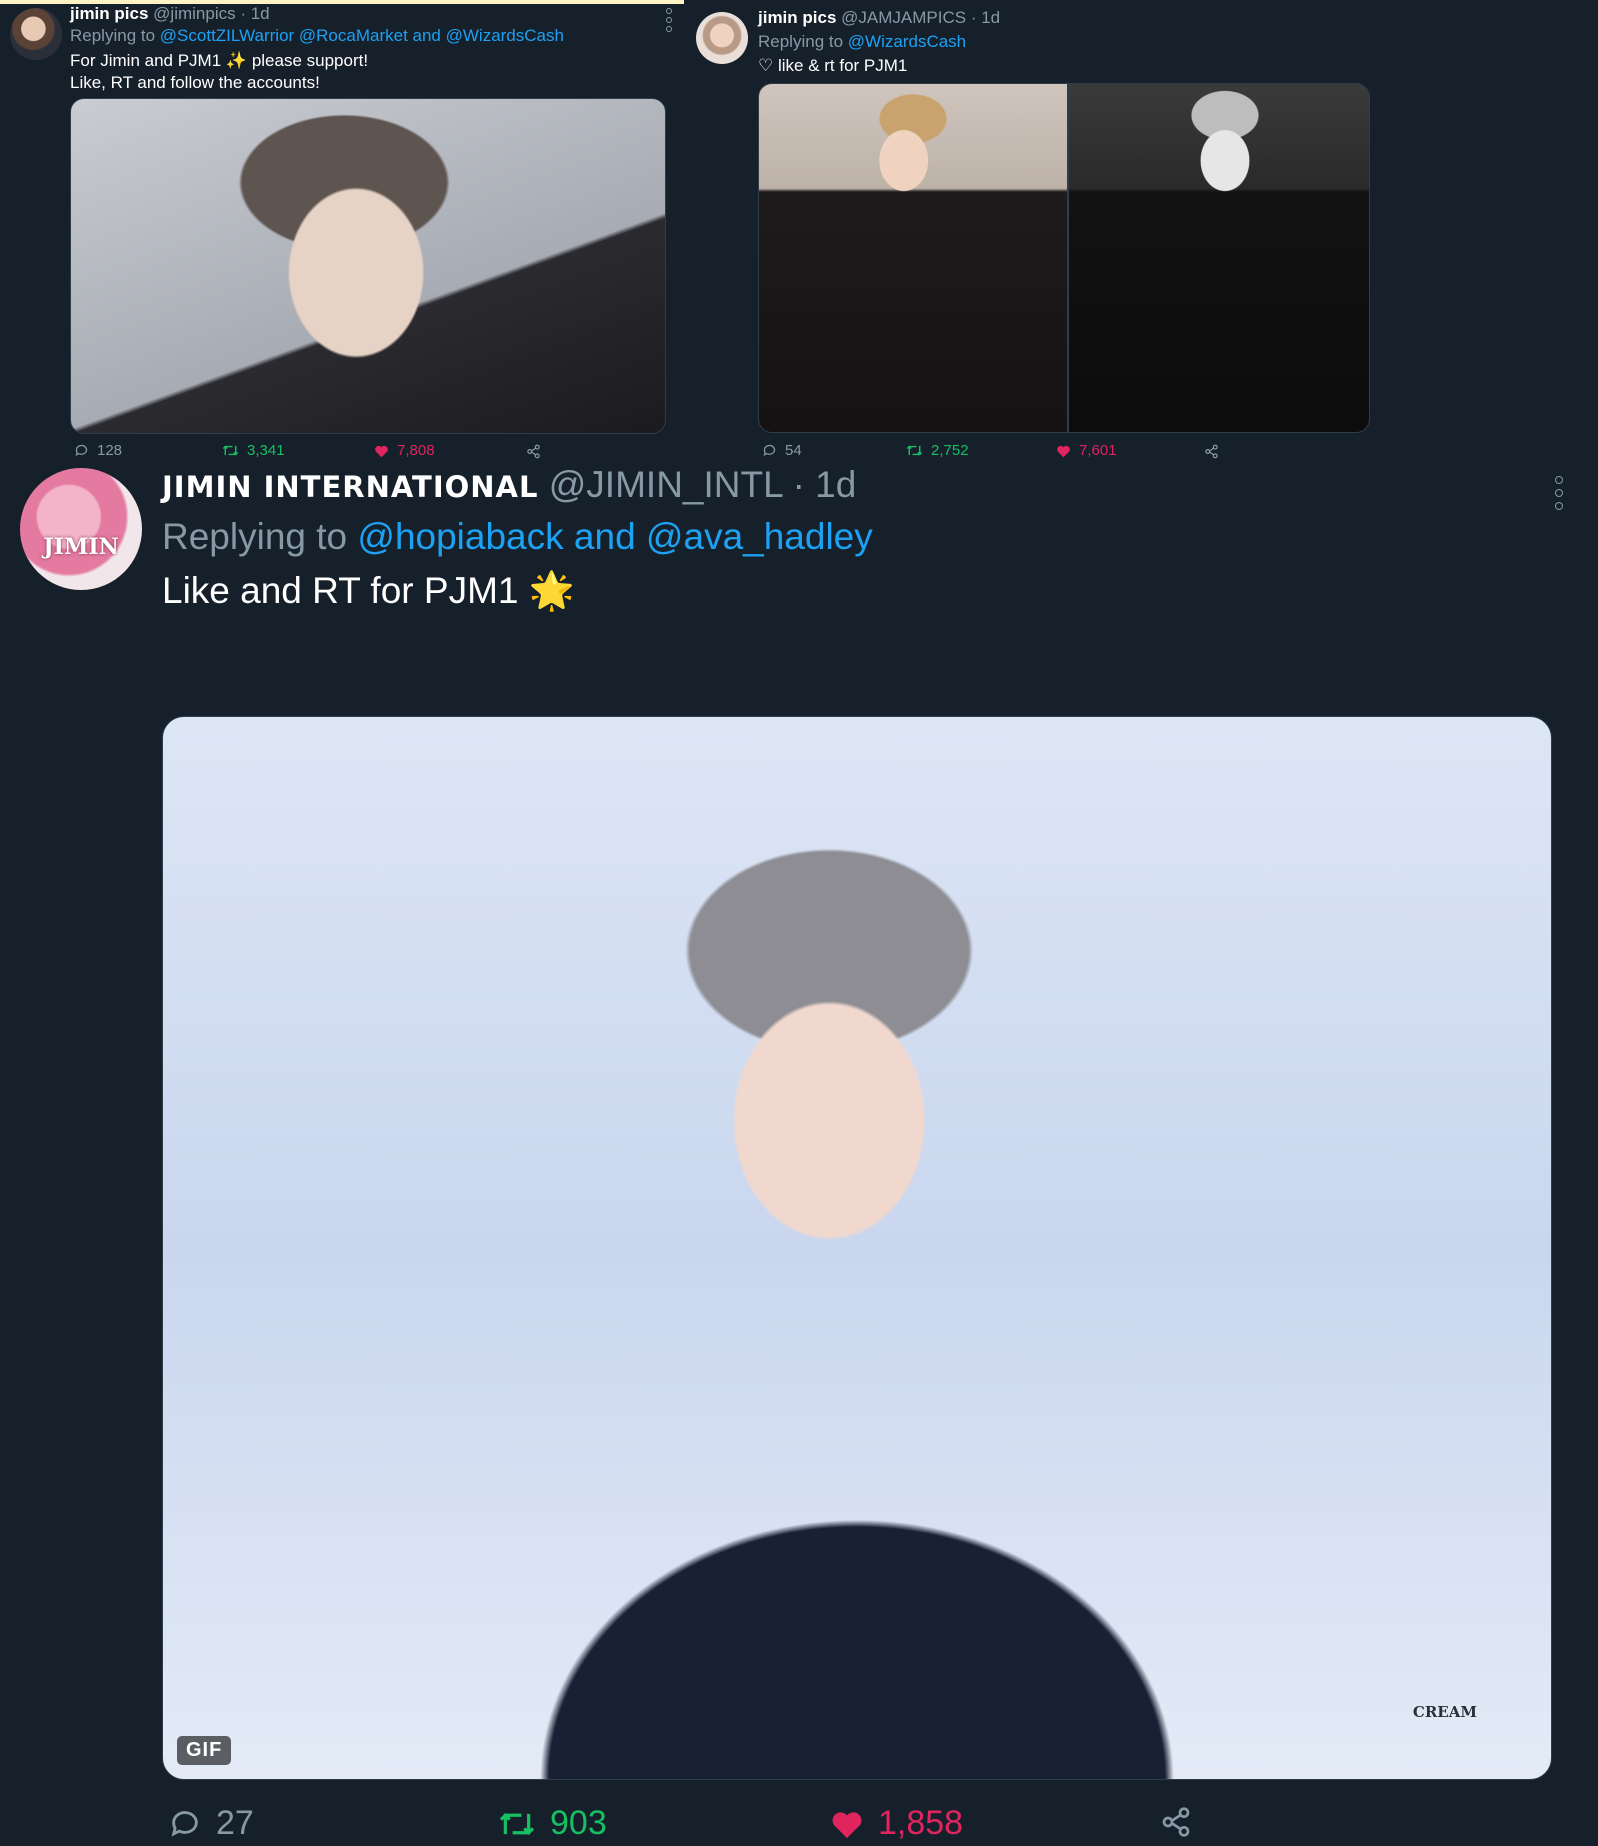  I want to click on tweet-text-line: Like and RT for PJM1, so click(340, 590).